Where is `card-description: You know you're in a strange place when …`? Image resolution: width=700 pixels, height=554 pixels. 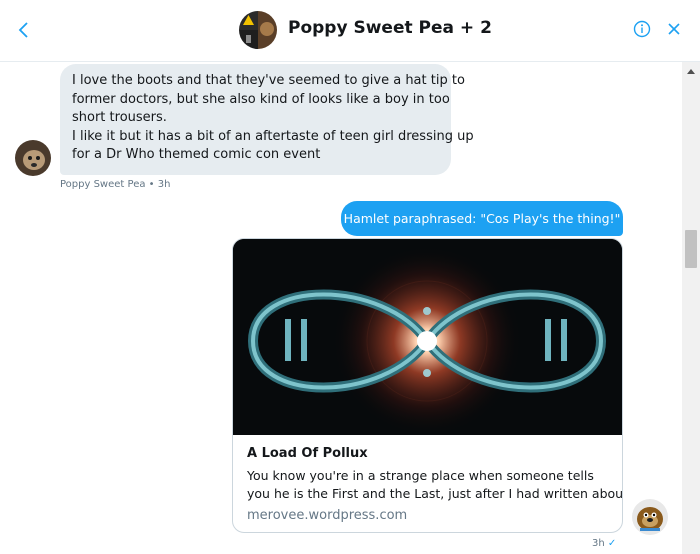 card-description: You know you're in a strange place when … is located at coordinates (435, 485).